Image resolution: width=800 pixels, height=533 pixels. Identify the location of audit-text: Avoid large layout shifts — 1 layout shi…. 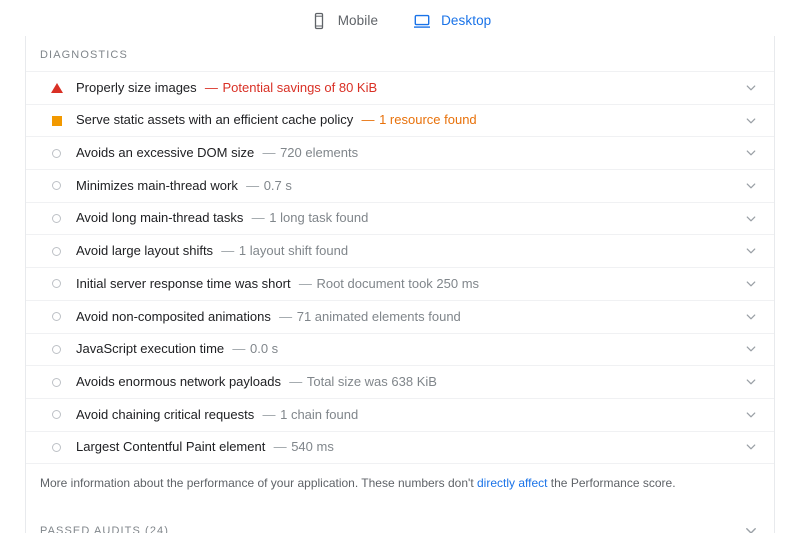
(405, 251).